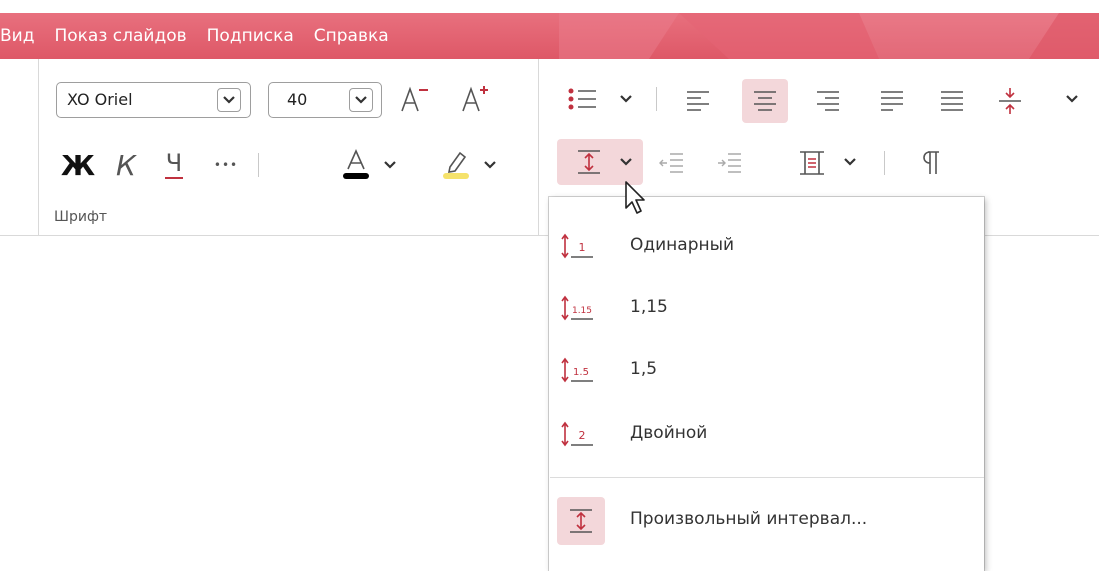 The height and width of the screenshot is (571, 1099). What do you see at coordinates (120, 36) in the screenshot?
I see `menu-item-slideshow: Показ слайдов` at bounding box center [120, 36].